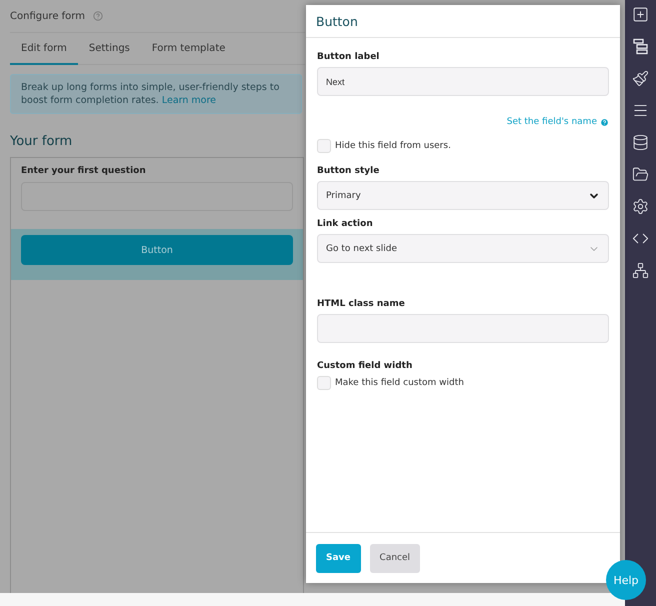 This screenshot has height=606, width=656. I want to click on select-field: Primary, so click(463, 195).